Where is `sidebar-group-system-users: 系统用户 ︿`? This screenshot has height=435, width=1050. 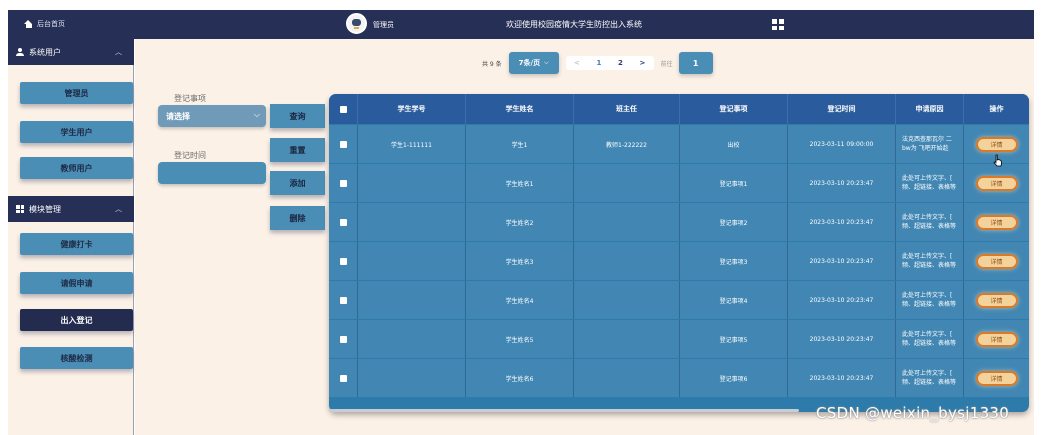
sidebar-group-system-users: 系统用户 ︿ is located at coordinates (71, 52).